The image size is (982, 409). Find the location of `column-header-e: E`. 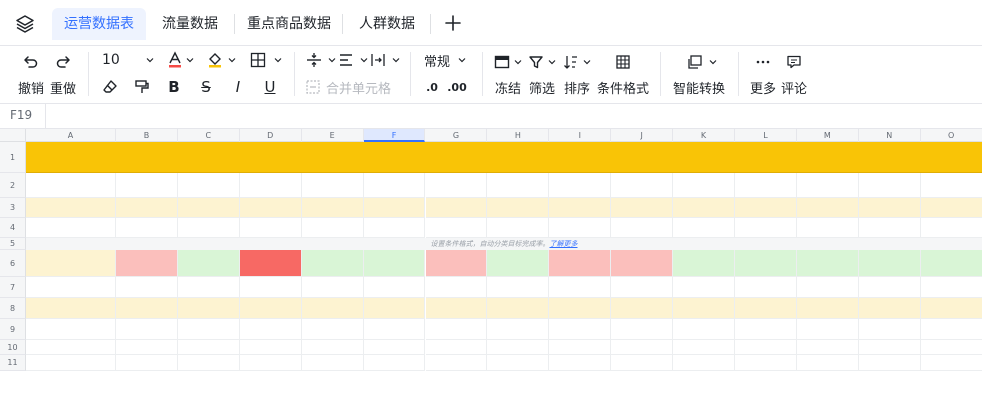

column-header-e: E is located at coordinates (333, 135).